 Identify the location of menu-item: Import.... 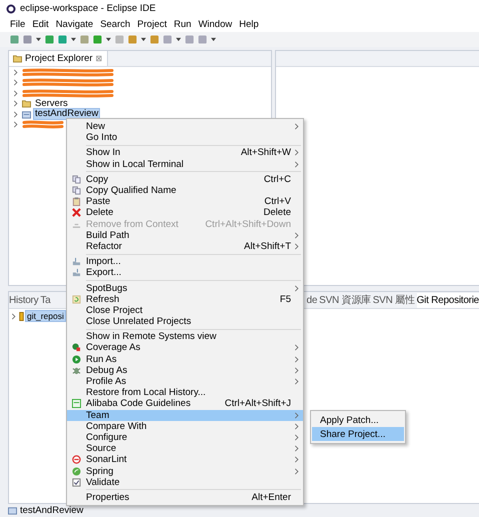
(185, 262).